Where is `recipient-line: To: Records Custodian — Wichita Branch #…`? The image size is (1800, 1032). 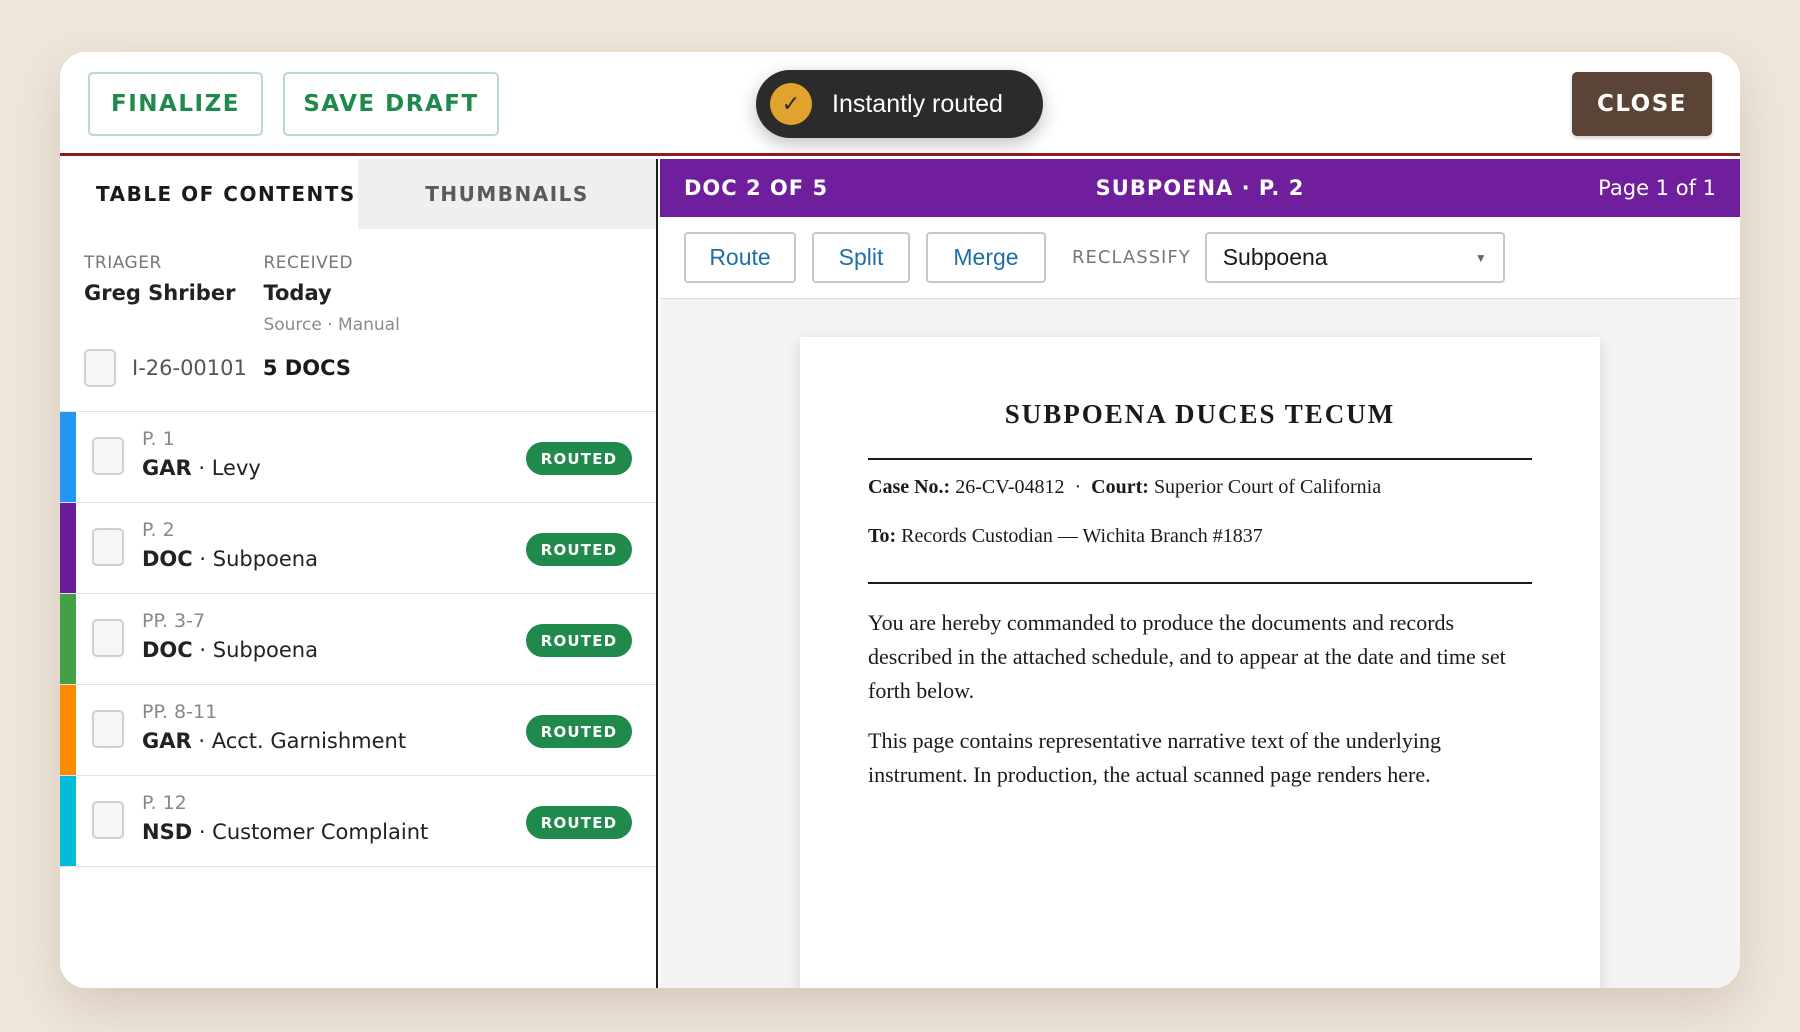
recipient-line: To: Records Custodian — Wichita Branch #… is located at coordinates (1200, 536).